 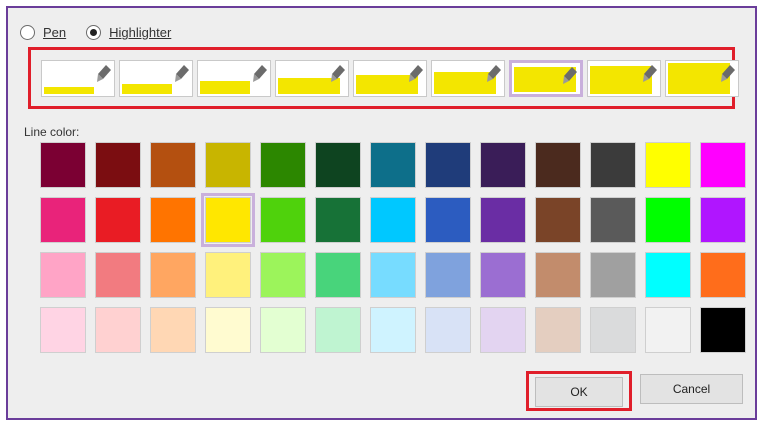 What do you see at coordinates (140, 32) in the screenshot?
I see `highlighter-radio-label: Highlighter` at bounding box center [140, 32].